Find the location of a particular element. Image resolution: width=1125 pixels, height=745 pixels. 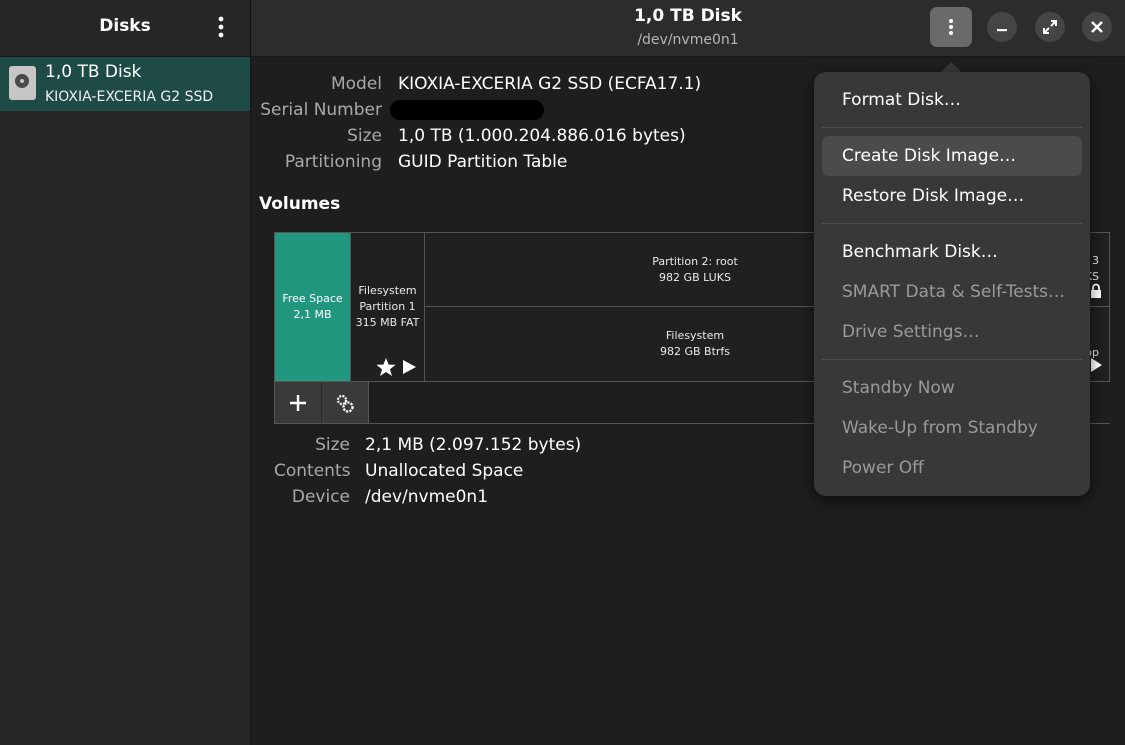

partition-options-button is located at coordinates (345, 402).